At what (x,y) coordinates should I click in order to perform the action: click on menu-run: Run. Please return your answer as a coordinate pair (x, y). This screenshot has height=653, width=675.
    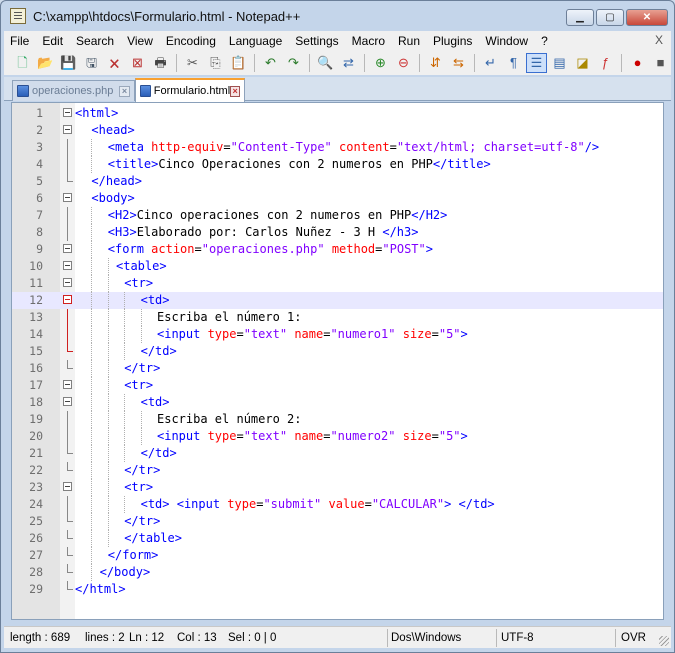
    Looking at the image, I should click on (409, 41).